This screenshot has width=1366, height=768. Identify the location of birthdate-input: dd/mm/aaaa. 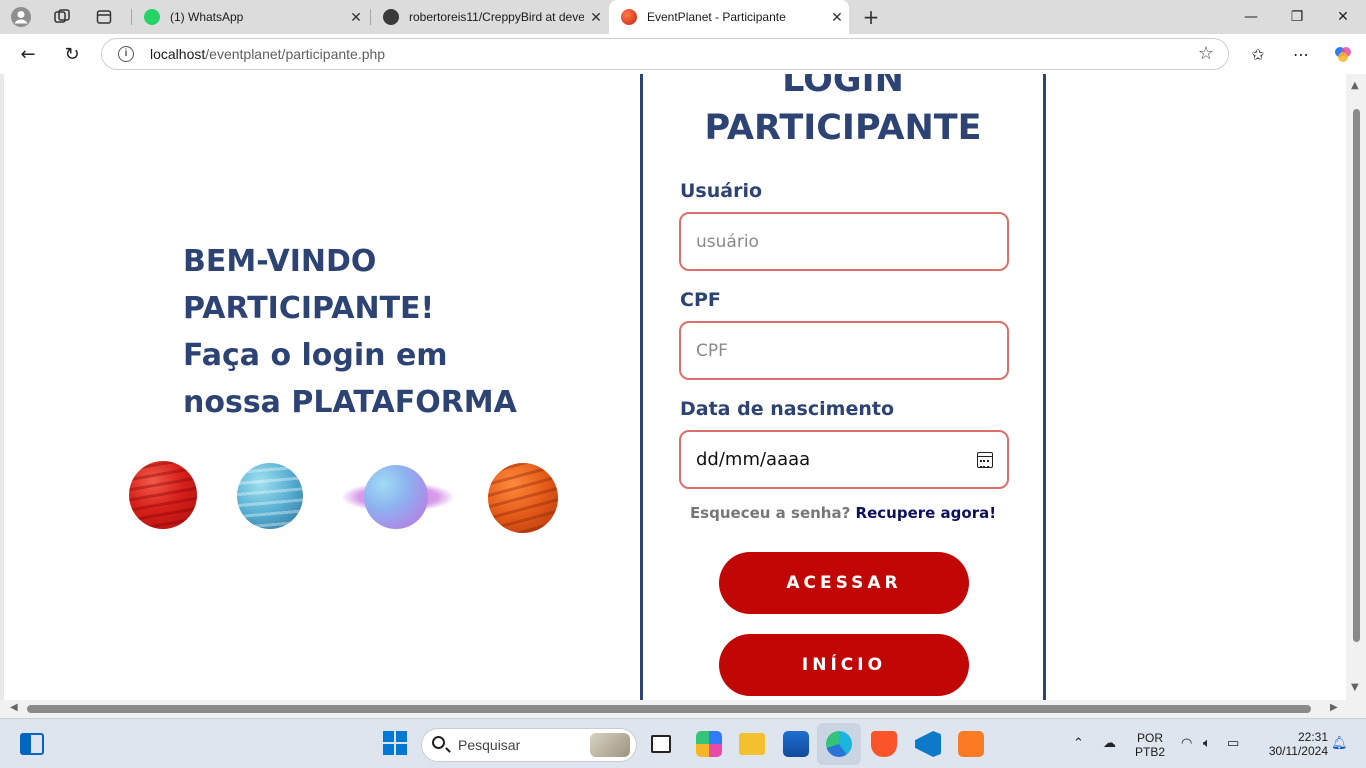
(844, 459).